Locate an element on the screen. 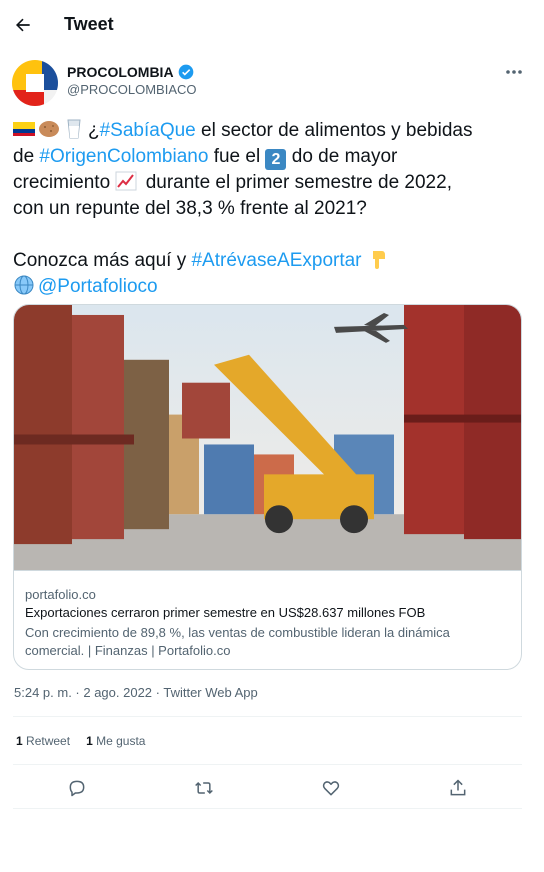  reply-icon is located at coordinates (77, 788).